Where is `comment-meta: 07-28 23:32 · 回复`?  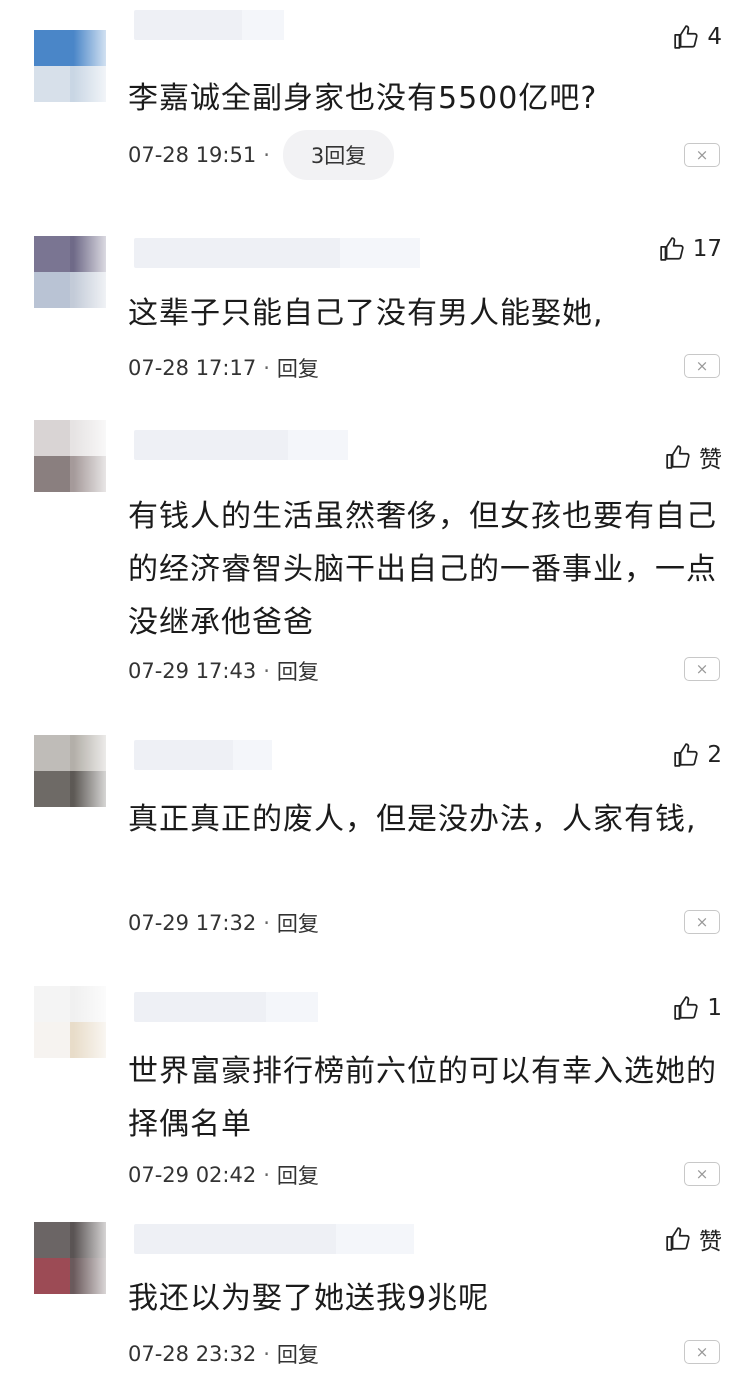
comment-meta: 07-28 23:32 · 回复 is located at coordinates (223, 1354).